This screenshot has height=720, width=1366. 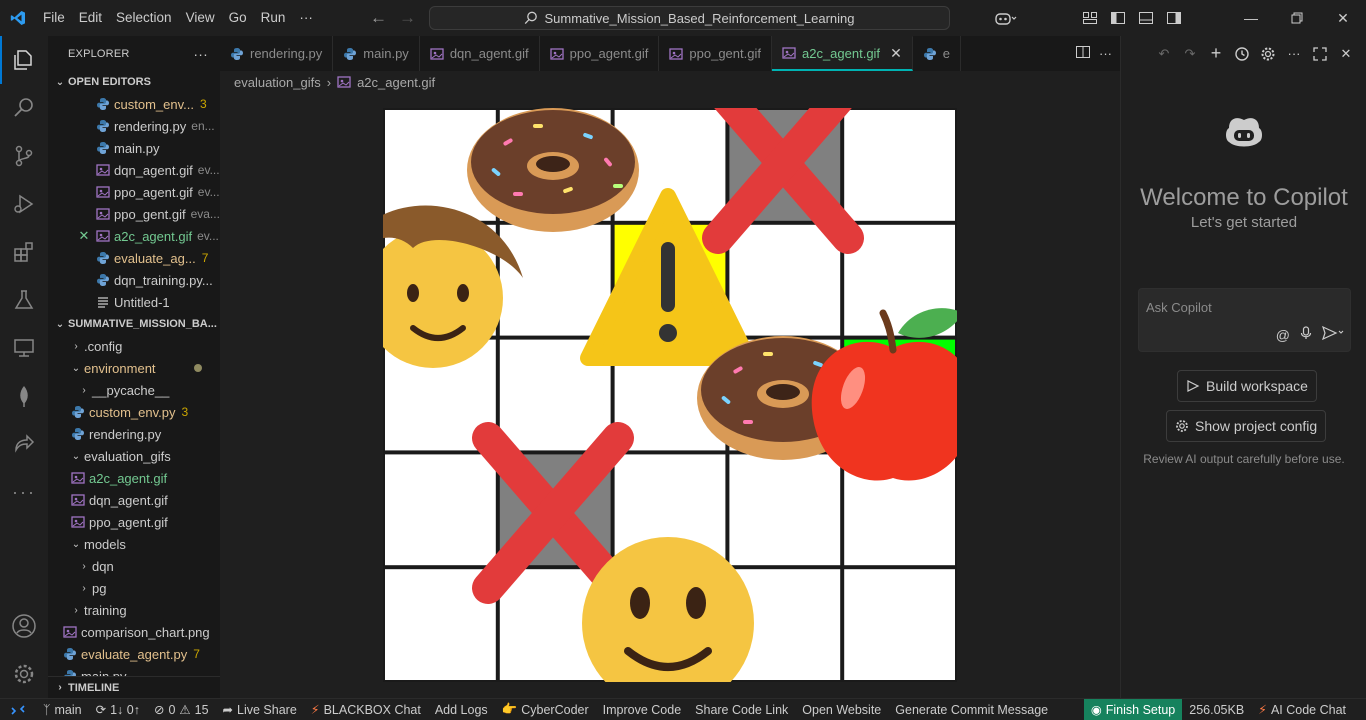 What do you see at coordinates (24, 348) in the screenshot?
I see `remote-explorer-icon` at bounding box center [24, 348].